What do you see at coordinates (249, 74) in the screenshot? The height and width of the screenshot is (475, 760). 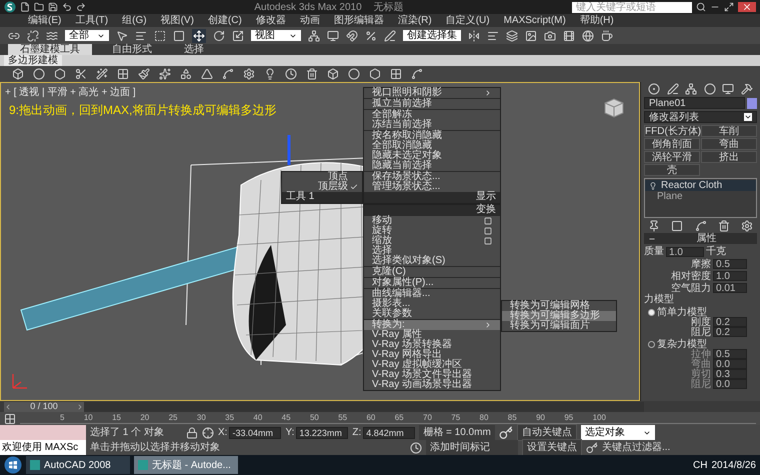 I see `settings-icon` at bounding box center [249, 74].